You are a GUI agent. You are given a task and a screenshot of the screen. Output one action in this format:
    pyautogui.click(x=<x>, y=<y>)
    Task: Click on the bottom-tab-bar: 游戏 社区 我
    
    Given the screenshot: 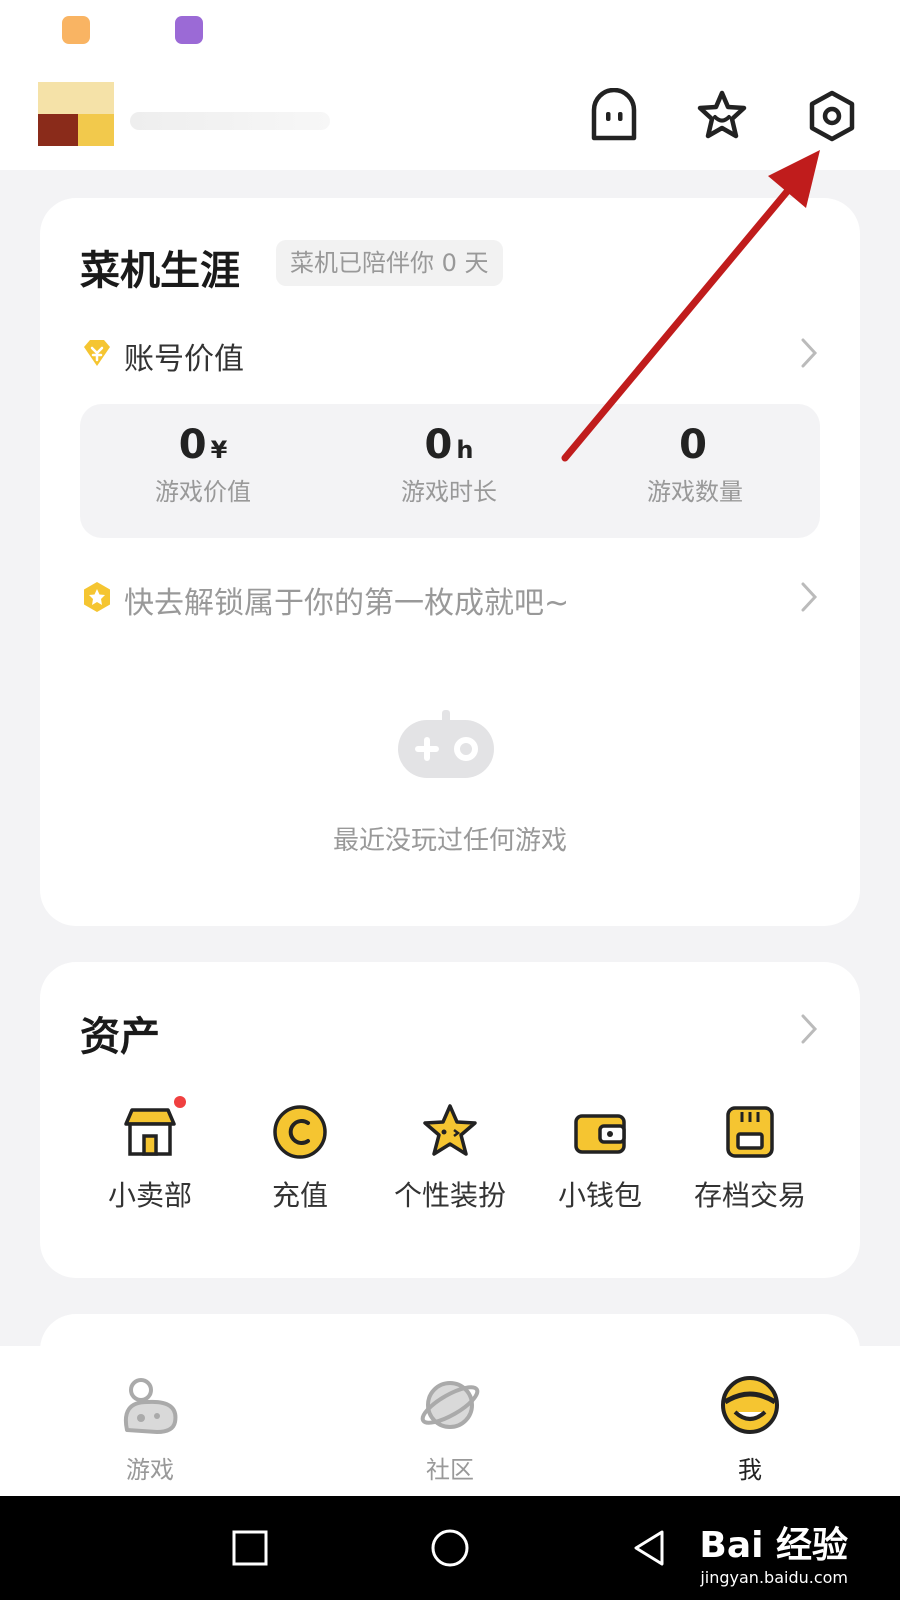 What is the action you would take?
    pyautogui.click(x=450, y=1421)
    